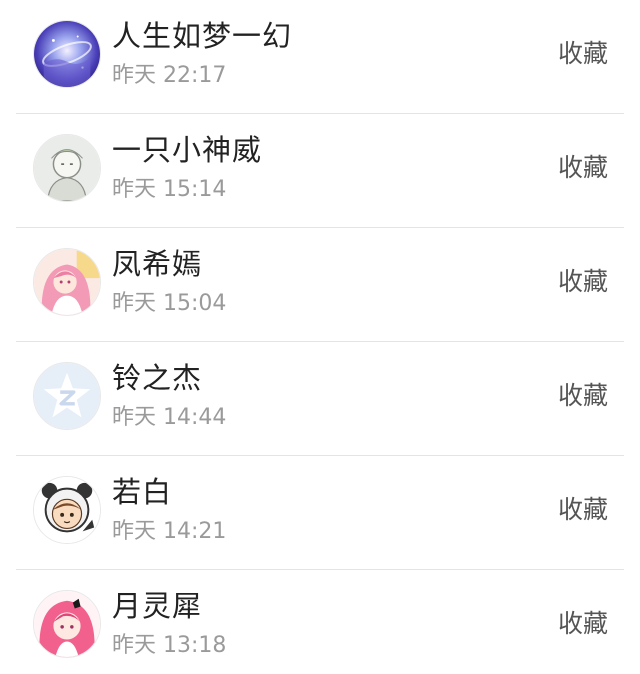 The height and width of the screenshot is (674, 640). Describe the element at coordinates (67, 282) in the screenshot. I see `pink-anime-girl-avatar-icon` at that location.